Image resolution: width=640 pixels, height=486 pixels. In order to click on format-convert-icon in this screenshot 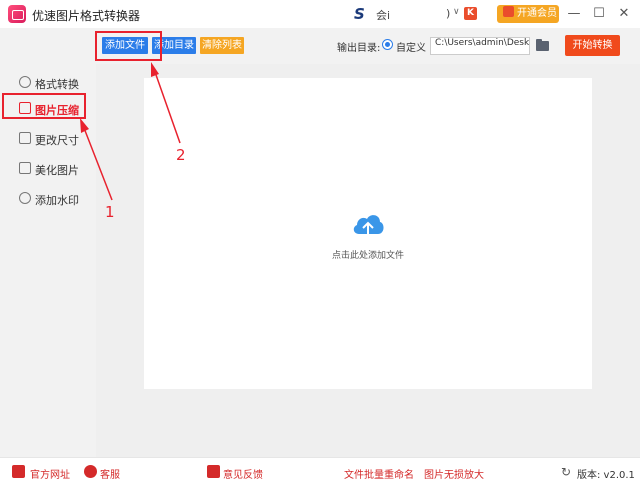, I will do `click(25, 82)`.